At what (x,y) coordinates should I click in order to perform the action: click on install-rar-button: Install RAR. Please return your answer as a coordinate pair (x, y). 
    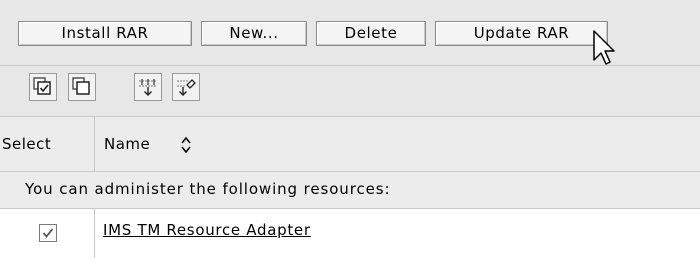
    Looking at the image, I should click on (105, 33).